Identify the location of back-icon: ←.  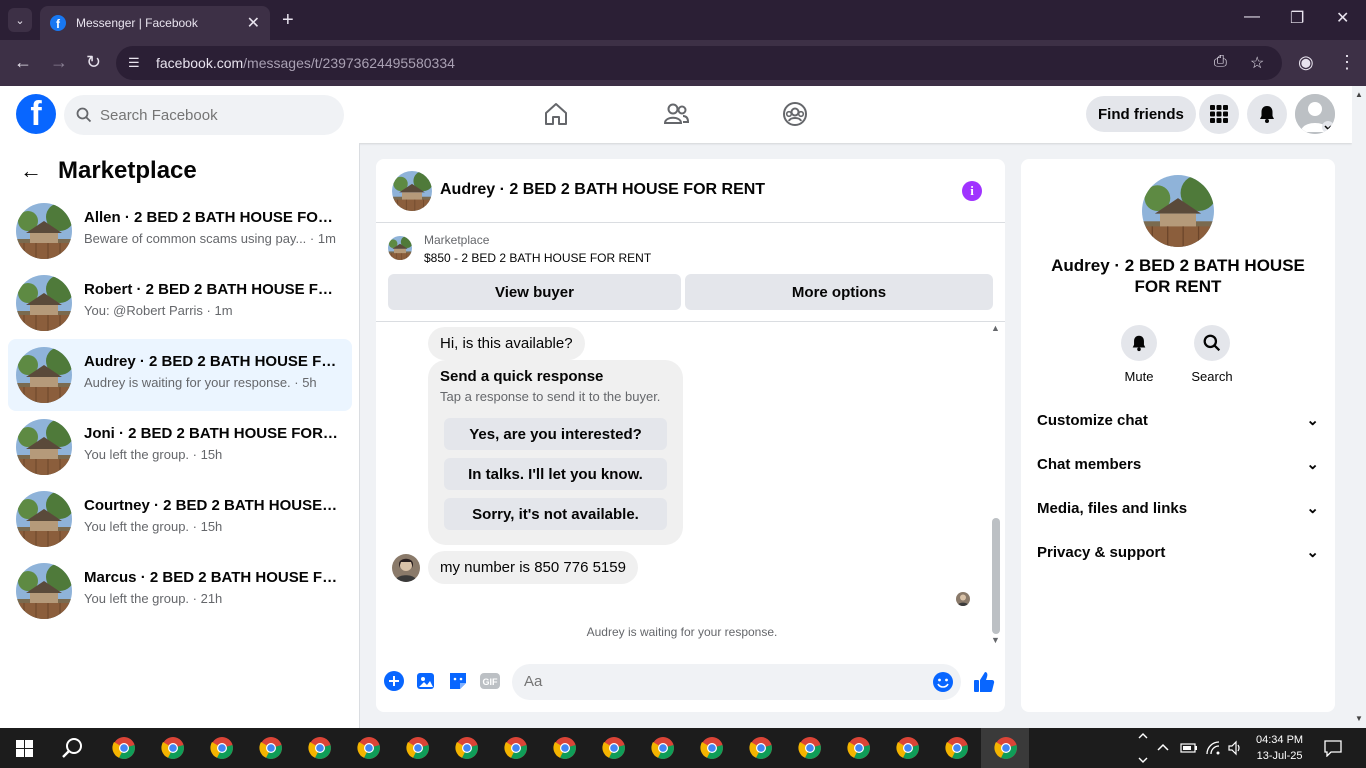
(23, 62).